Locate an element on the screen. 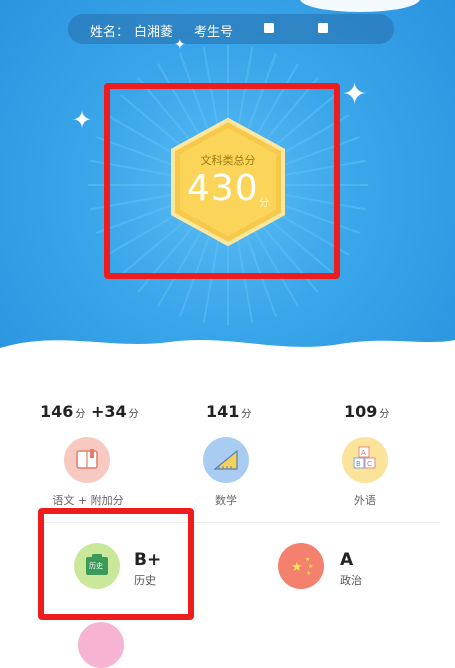  foreign-language-subject-button: A B C is located at coordinates (365, 460).